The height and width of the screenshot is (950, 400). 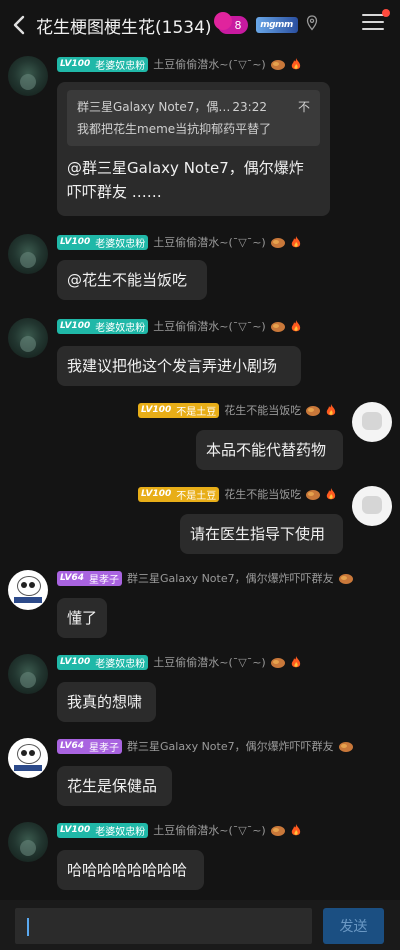 I want to click on message-bubble: 花生是保健品, so click(x=114, y=786).